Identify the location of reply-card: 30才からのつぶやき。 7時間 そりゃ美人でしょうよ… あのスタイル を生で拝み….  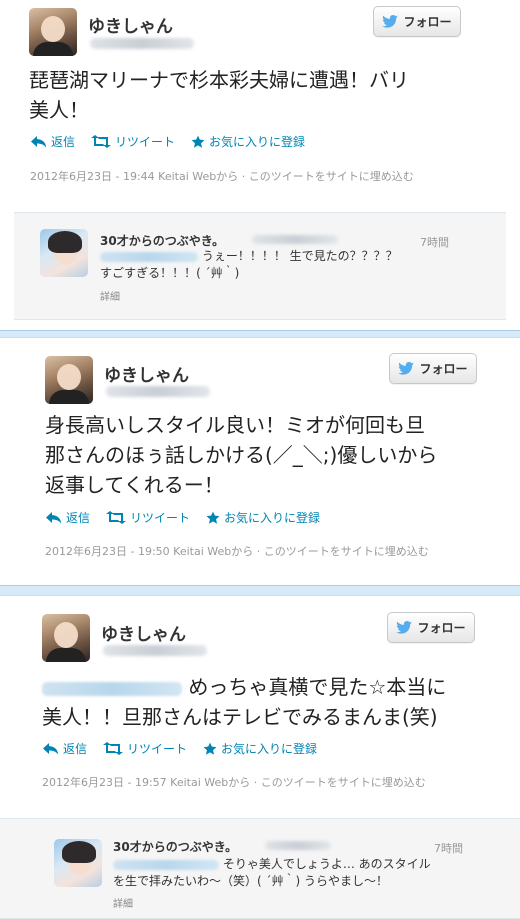
(260, 868).